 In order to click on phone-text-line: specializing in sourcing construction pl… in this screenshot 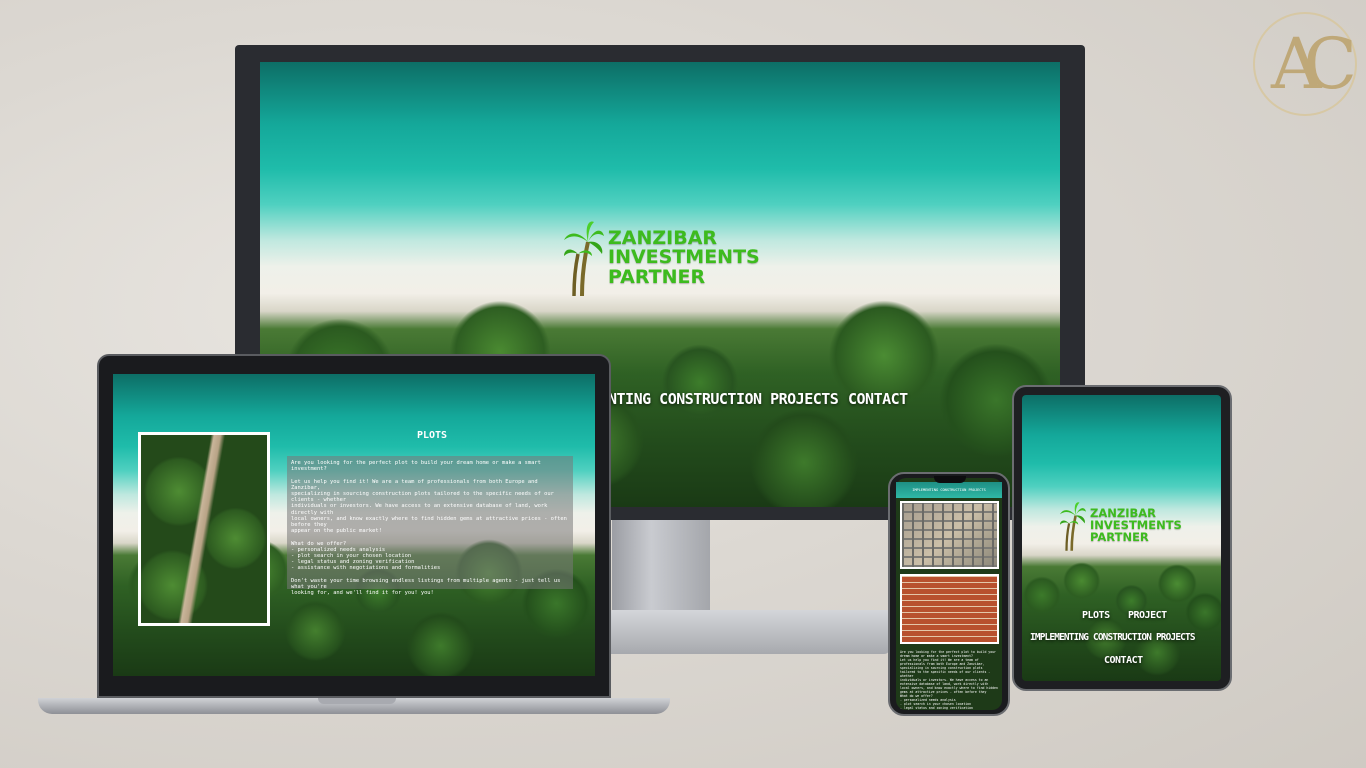, I will do `click(945, 672)`.